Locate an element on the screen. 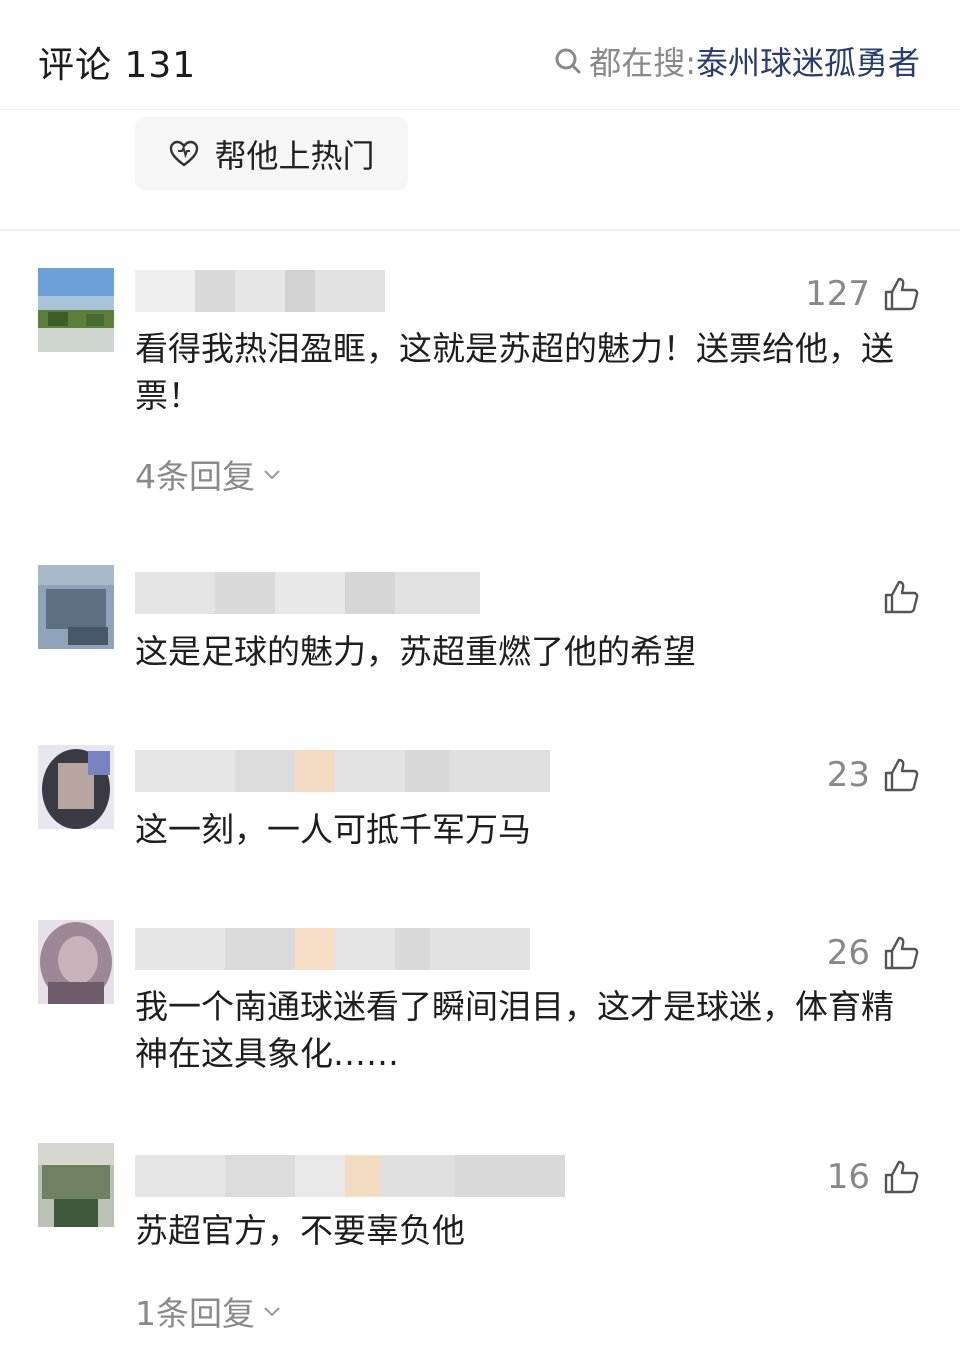  view-replies-button: 4条回复 is located at coordinates (209, 474).